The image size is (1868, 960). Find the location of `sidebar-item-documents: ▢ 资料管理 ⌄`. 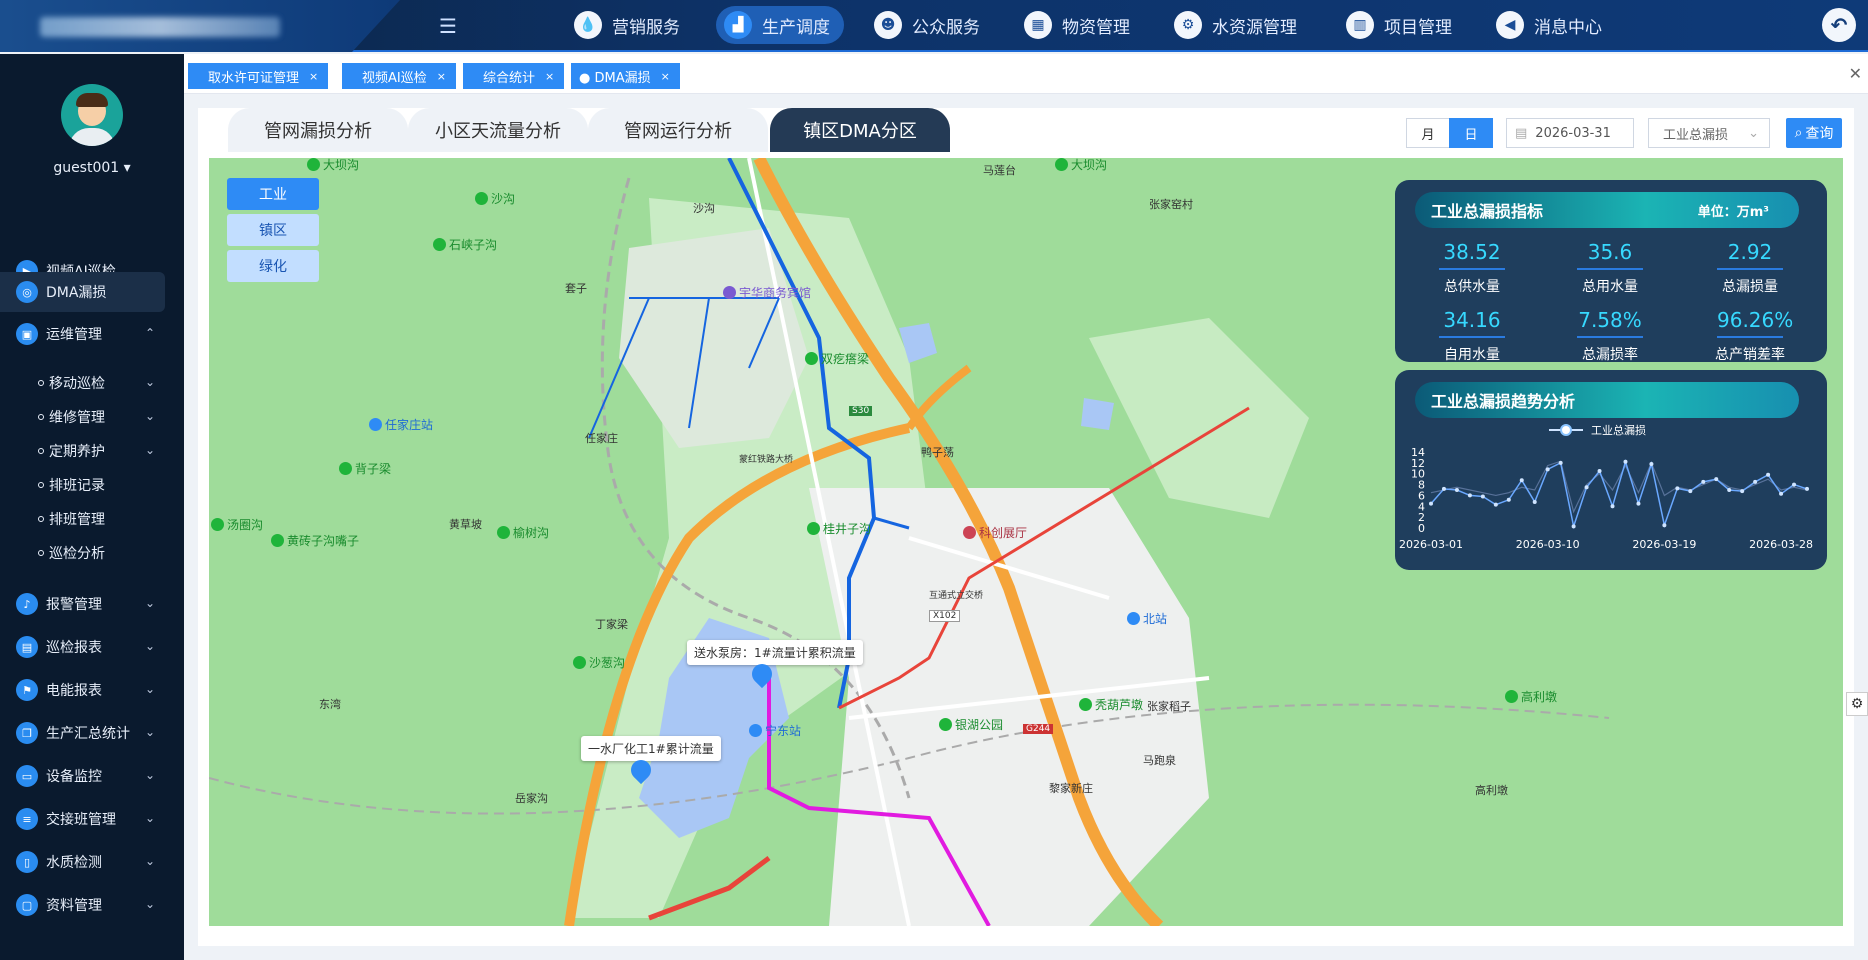

sidebar-item-documents: ▢ 资料管理 ⌄ is located at coordinates (82, 905).